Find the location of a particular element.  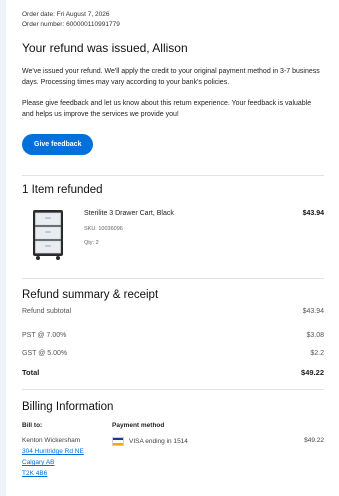

drawer-cart-thumbnail is located at coordinates (48, 234).